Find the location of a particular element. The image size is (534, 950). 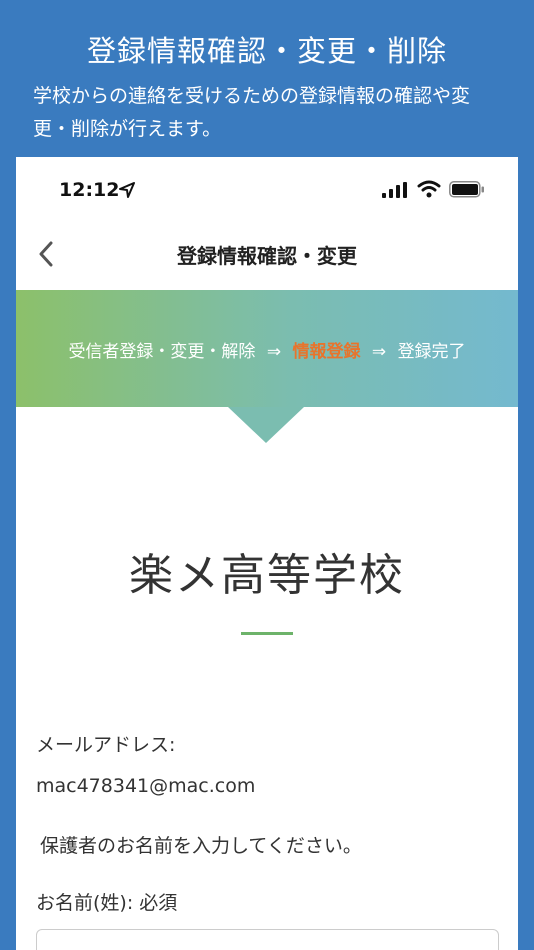

step-1: 受信者登録・変更・解除 is located at coordinates (162, 352).